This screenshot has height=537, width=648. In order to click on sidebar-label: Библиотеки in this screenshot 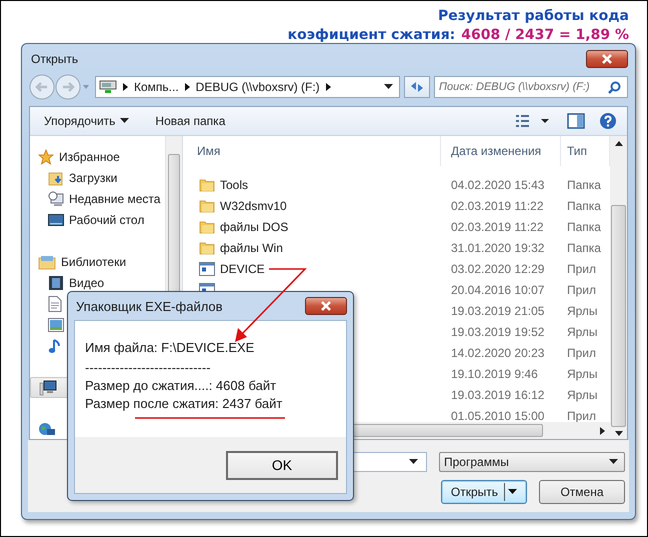, I will do `click(93, 261)`.